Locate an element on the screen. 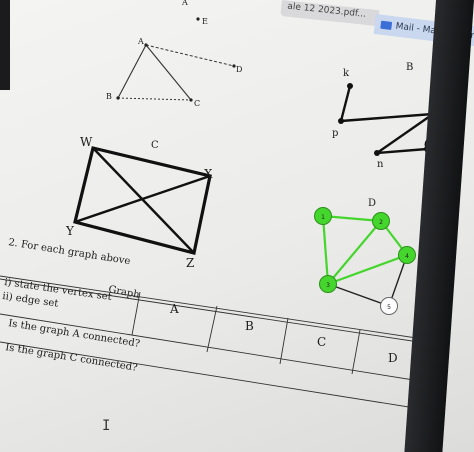 This screenshot has width=474, height=452. label-x: X is located at coordinates (208, 174).